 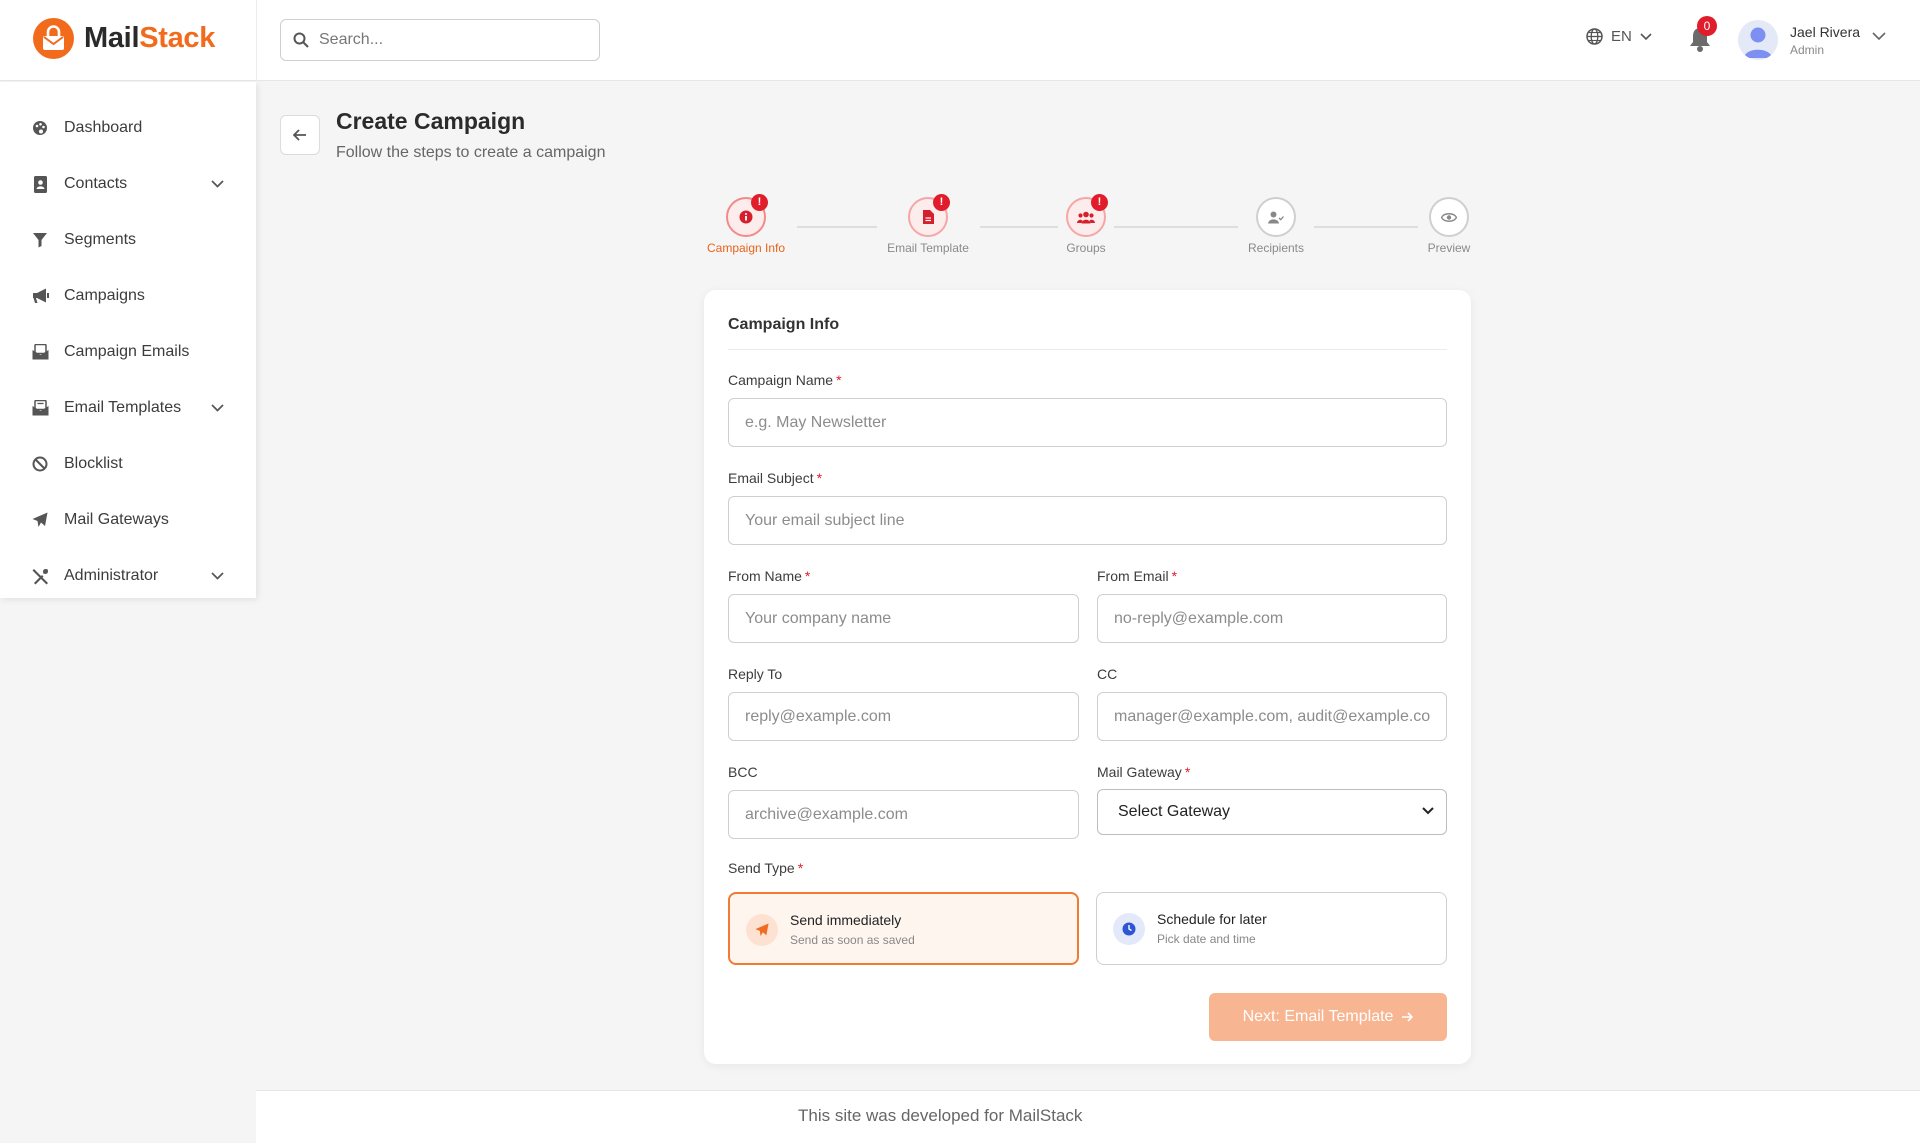 I want to click on back-button, so click(x=300, y=135).